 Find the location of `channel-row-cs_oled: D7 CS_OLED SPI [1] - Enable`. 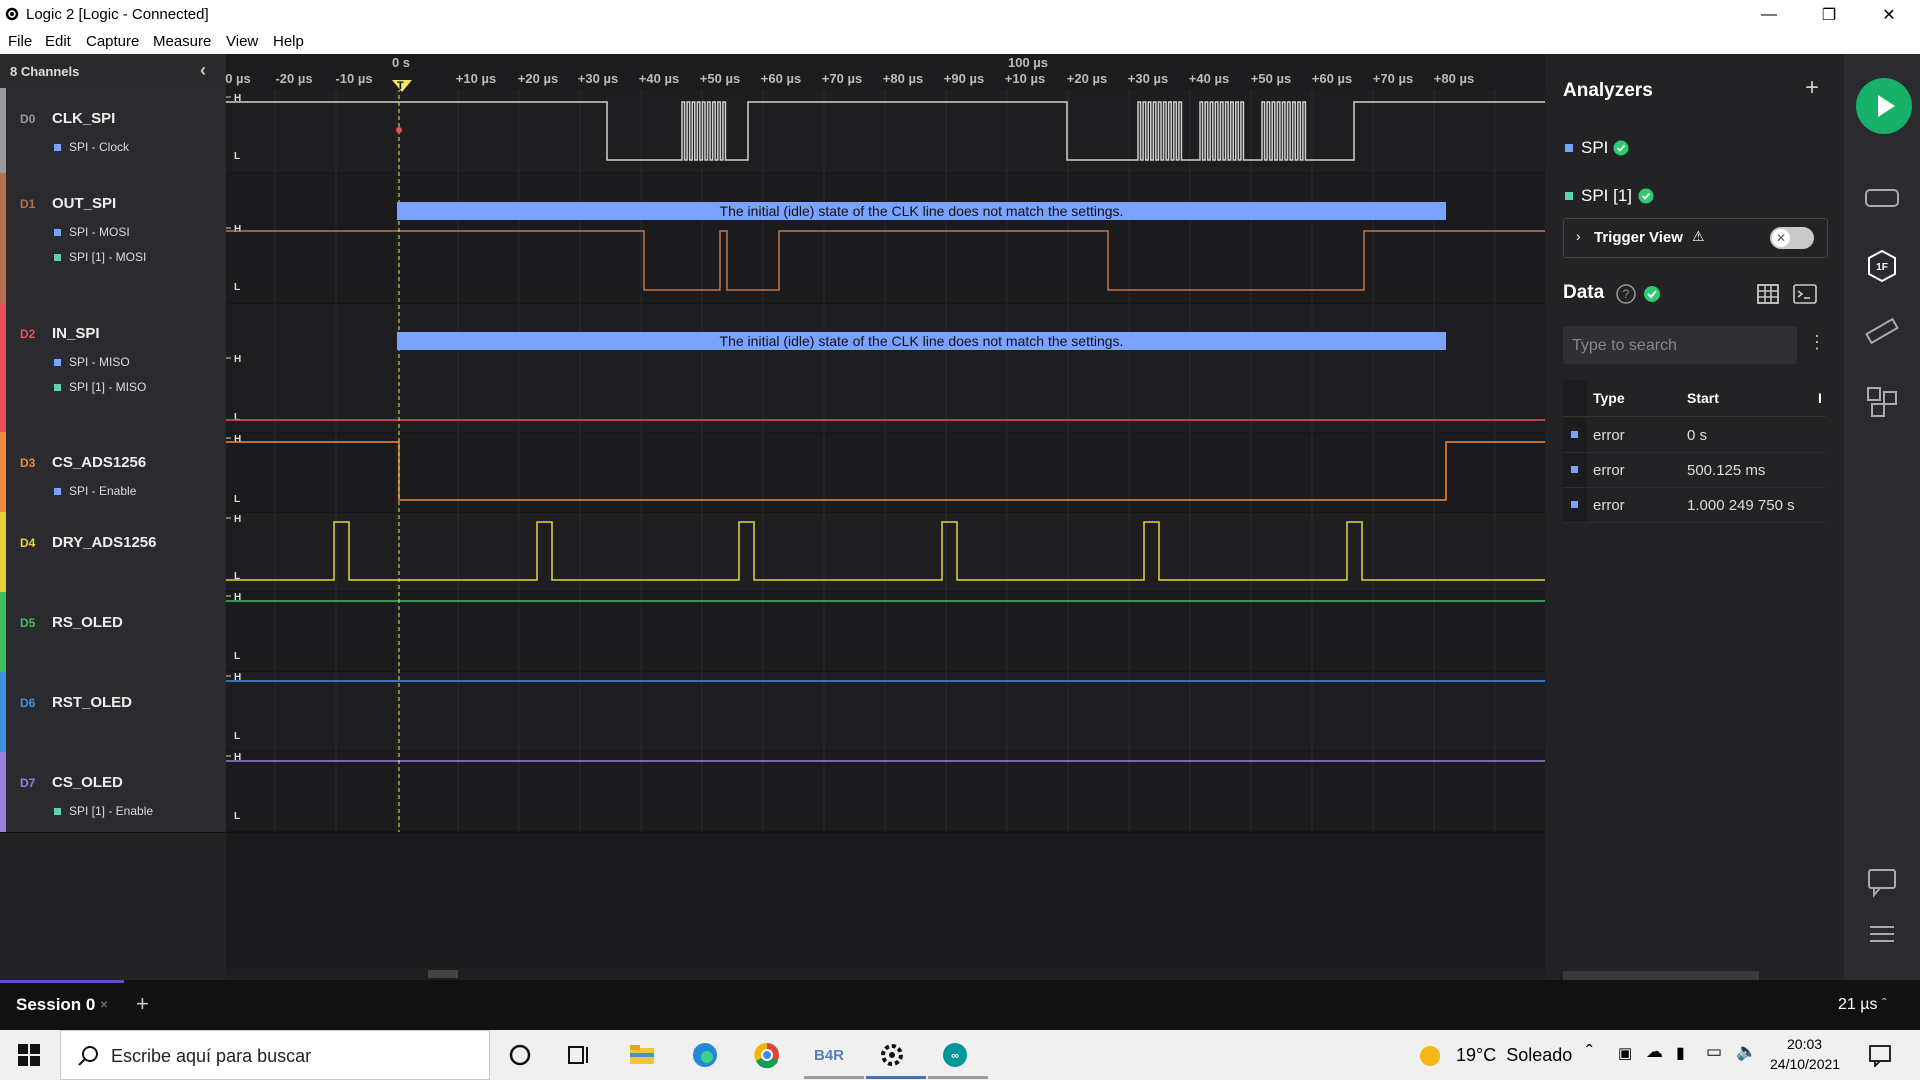

channel-row-cs_oled: D7 CS_OLED SPI [1] - Enable is located at coordinates (113, 792).